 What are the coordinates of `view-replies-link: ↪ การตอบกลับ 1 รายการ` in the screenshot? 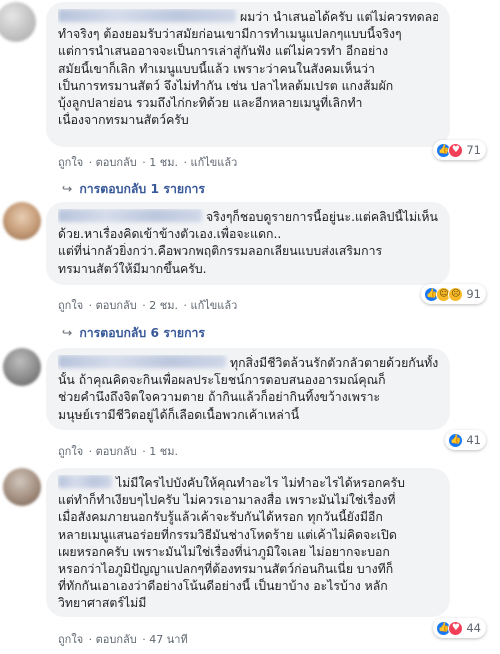 It's located at (133, 189).